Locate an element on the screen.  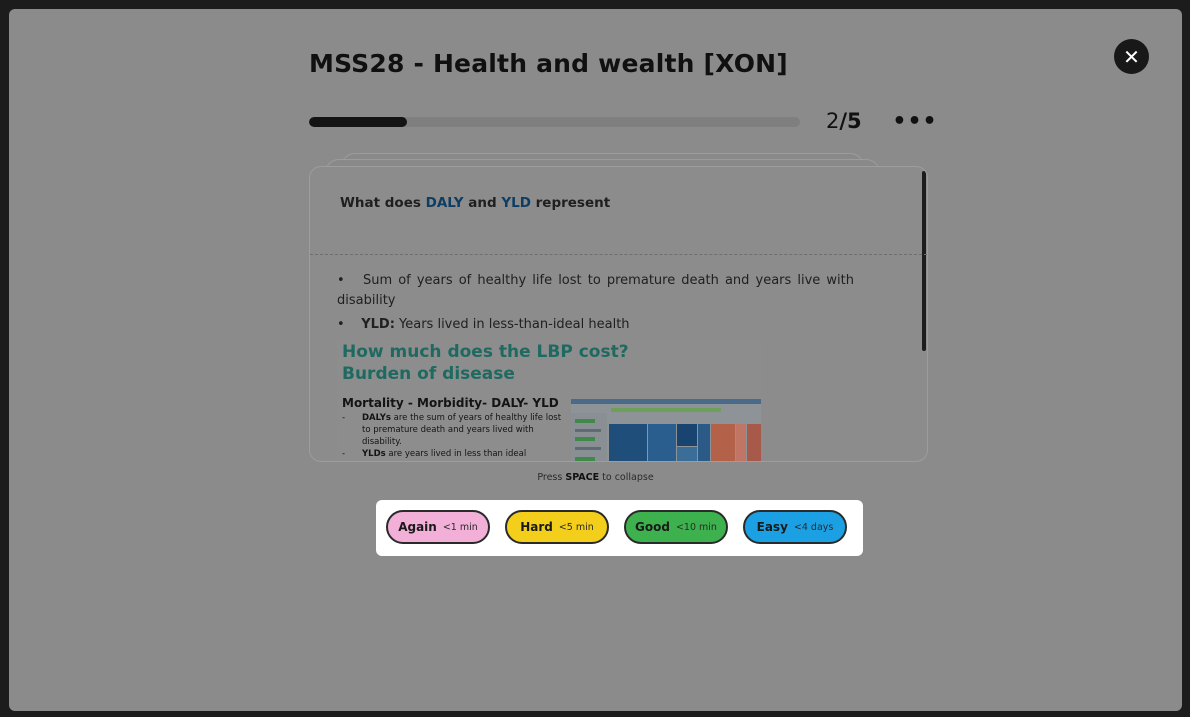
slide-subheading: Mortality - Morbidity- DALY- YLD is located at coordinates (450, 403).